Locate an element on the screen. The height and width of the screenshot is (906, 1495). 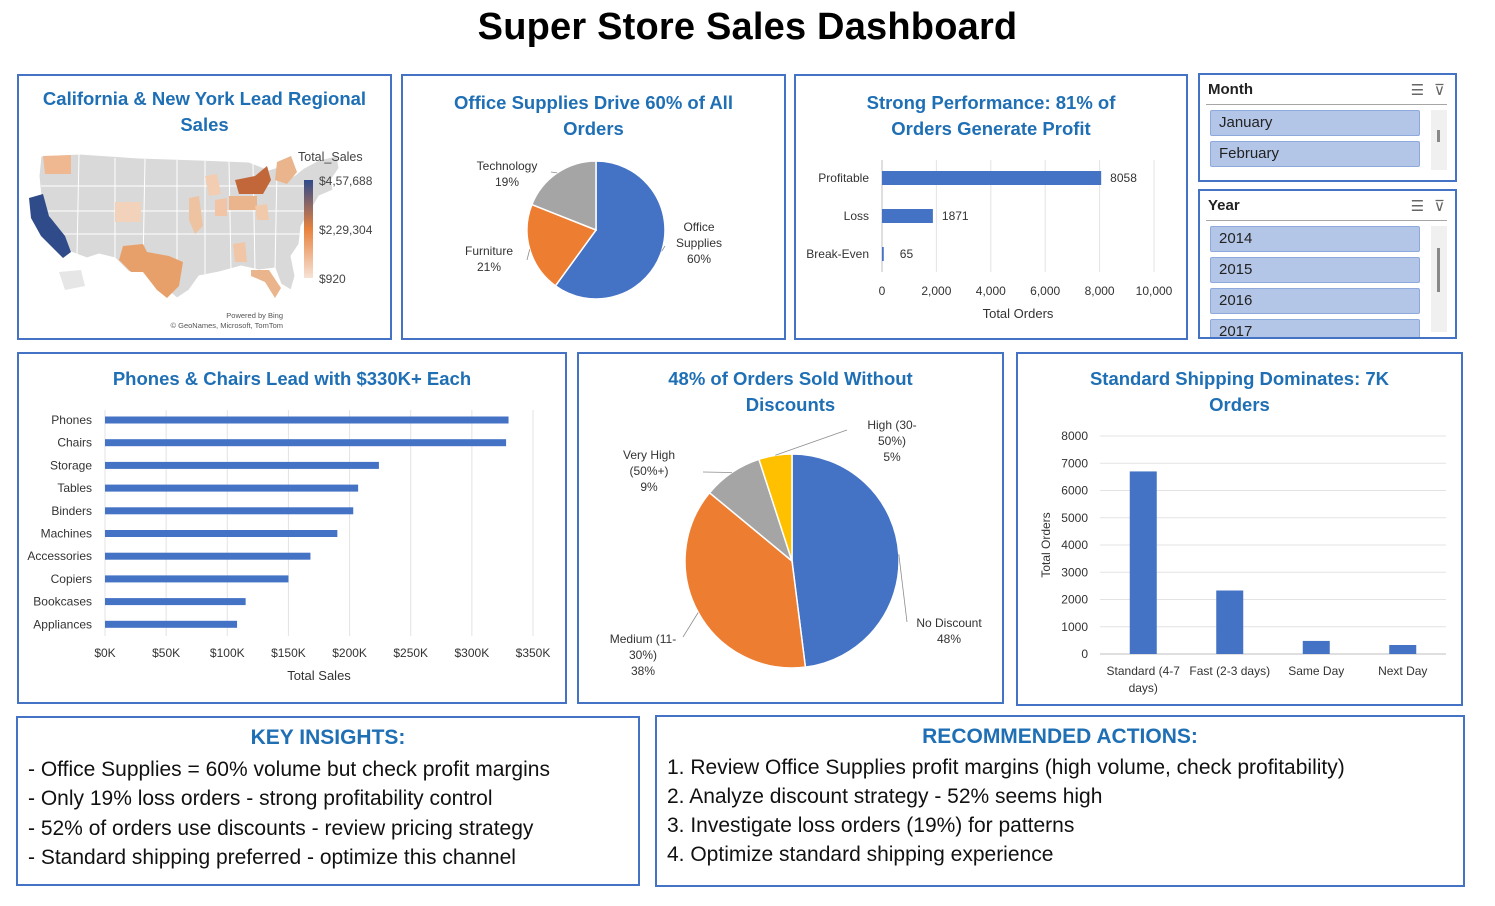
state-georgia is located at coordinates (240, 252).